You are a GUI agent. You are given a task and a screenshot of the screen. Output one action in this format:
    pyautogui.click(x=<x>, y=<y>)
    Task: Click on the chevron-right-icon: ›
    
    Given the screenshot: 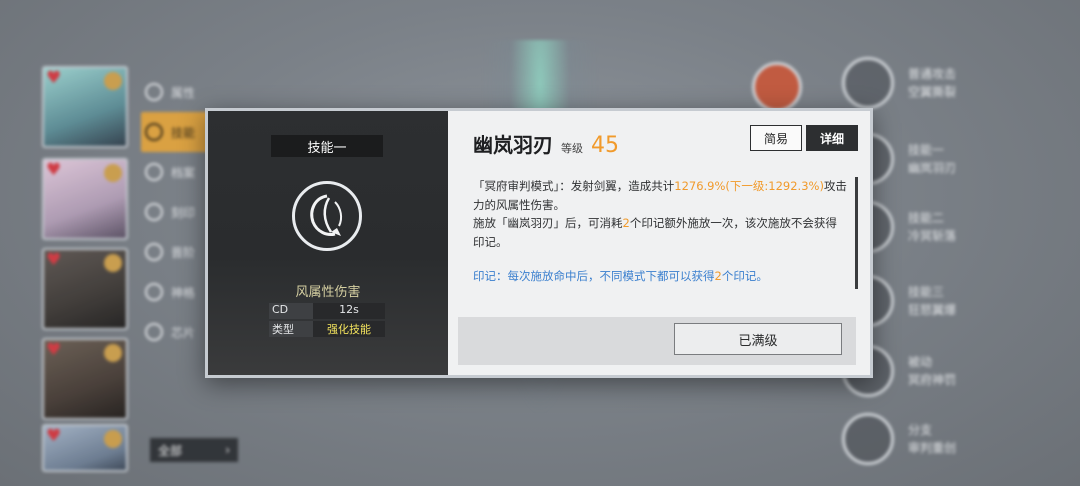 What is the action you would take?
    pyautogui.click(x=227, y=450)
    